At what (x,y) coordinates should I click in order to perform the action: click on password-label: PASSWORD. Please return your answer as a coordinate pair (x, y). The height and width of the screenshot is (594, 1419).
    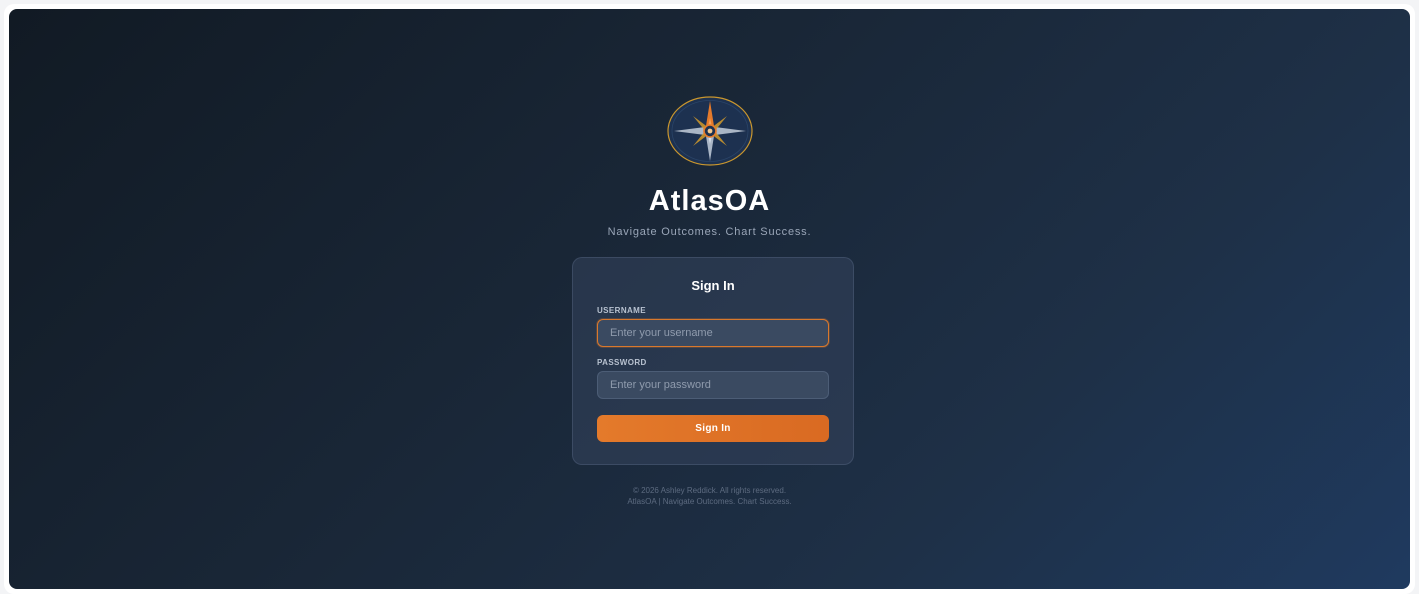
    Looking at the image, I should click on (622, 362).